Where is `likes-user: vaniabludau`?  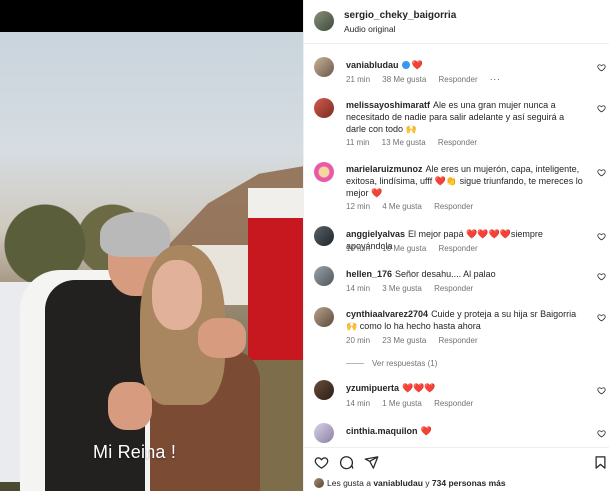
likes-user: vaniabludau is located at coordinates (398, 483).